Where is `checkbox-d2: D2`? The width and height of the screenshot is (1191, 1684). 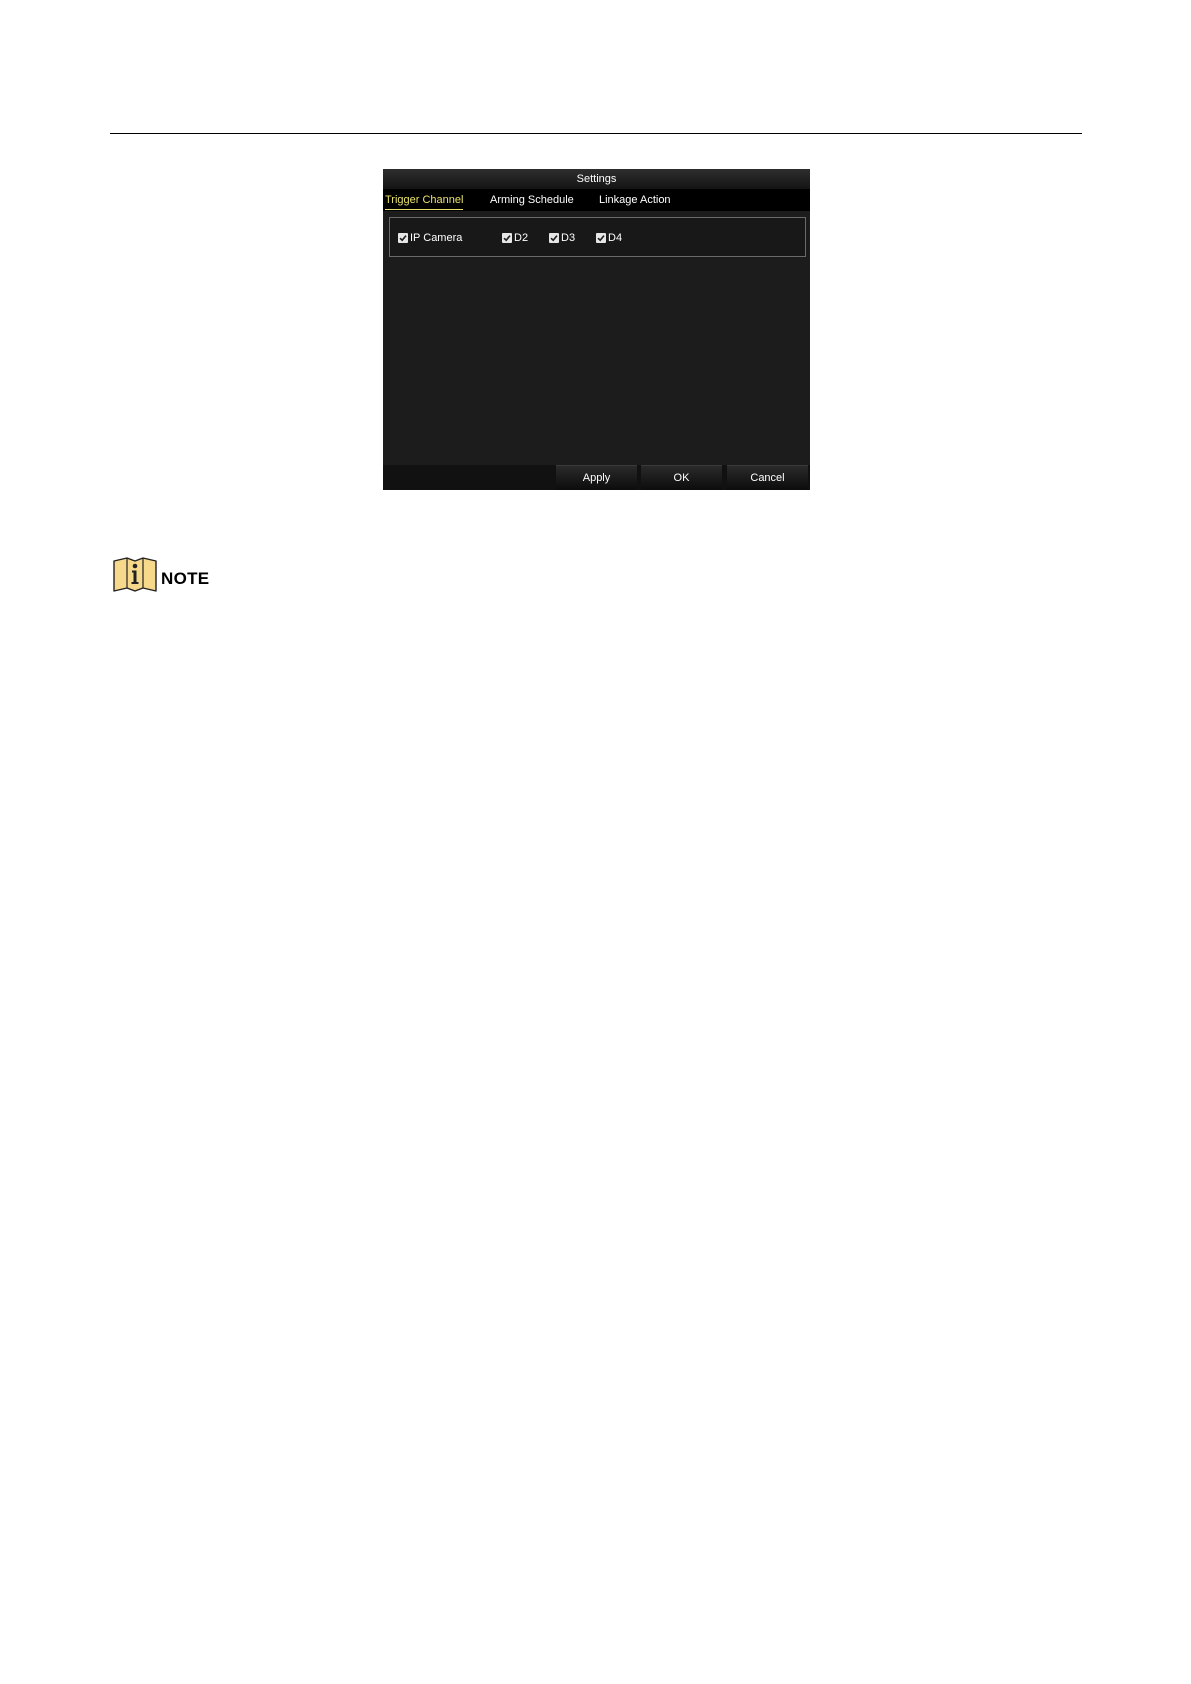
checkbox-d2: D2 is located at coordinates (515, 238).